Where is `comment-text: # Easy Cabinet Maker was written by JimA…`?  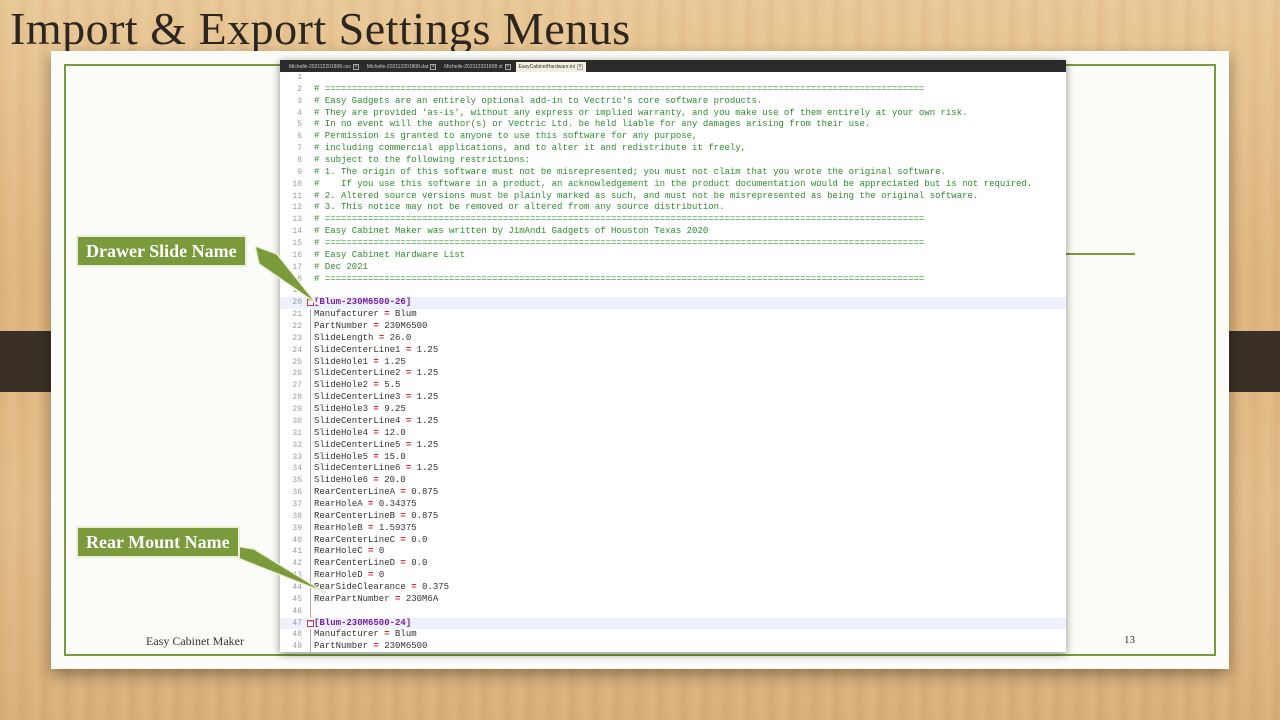 comment-text: # Easy Cabinet Maker was written by JimA… is located at coordinates (511, 231).